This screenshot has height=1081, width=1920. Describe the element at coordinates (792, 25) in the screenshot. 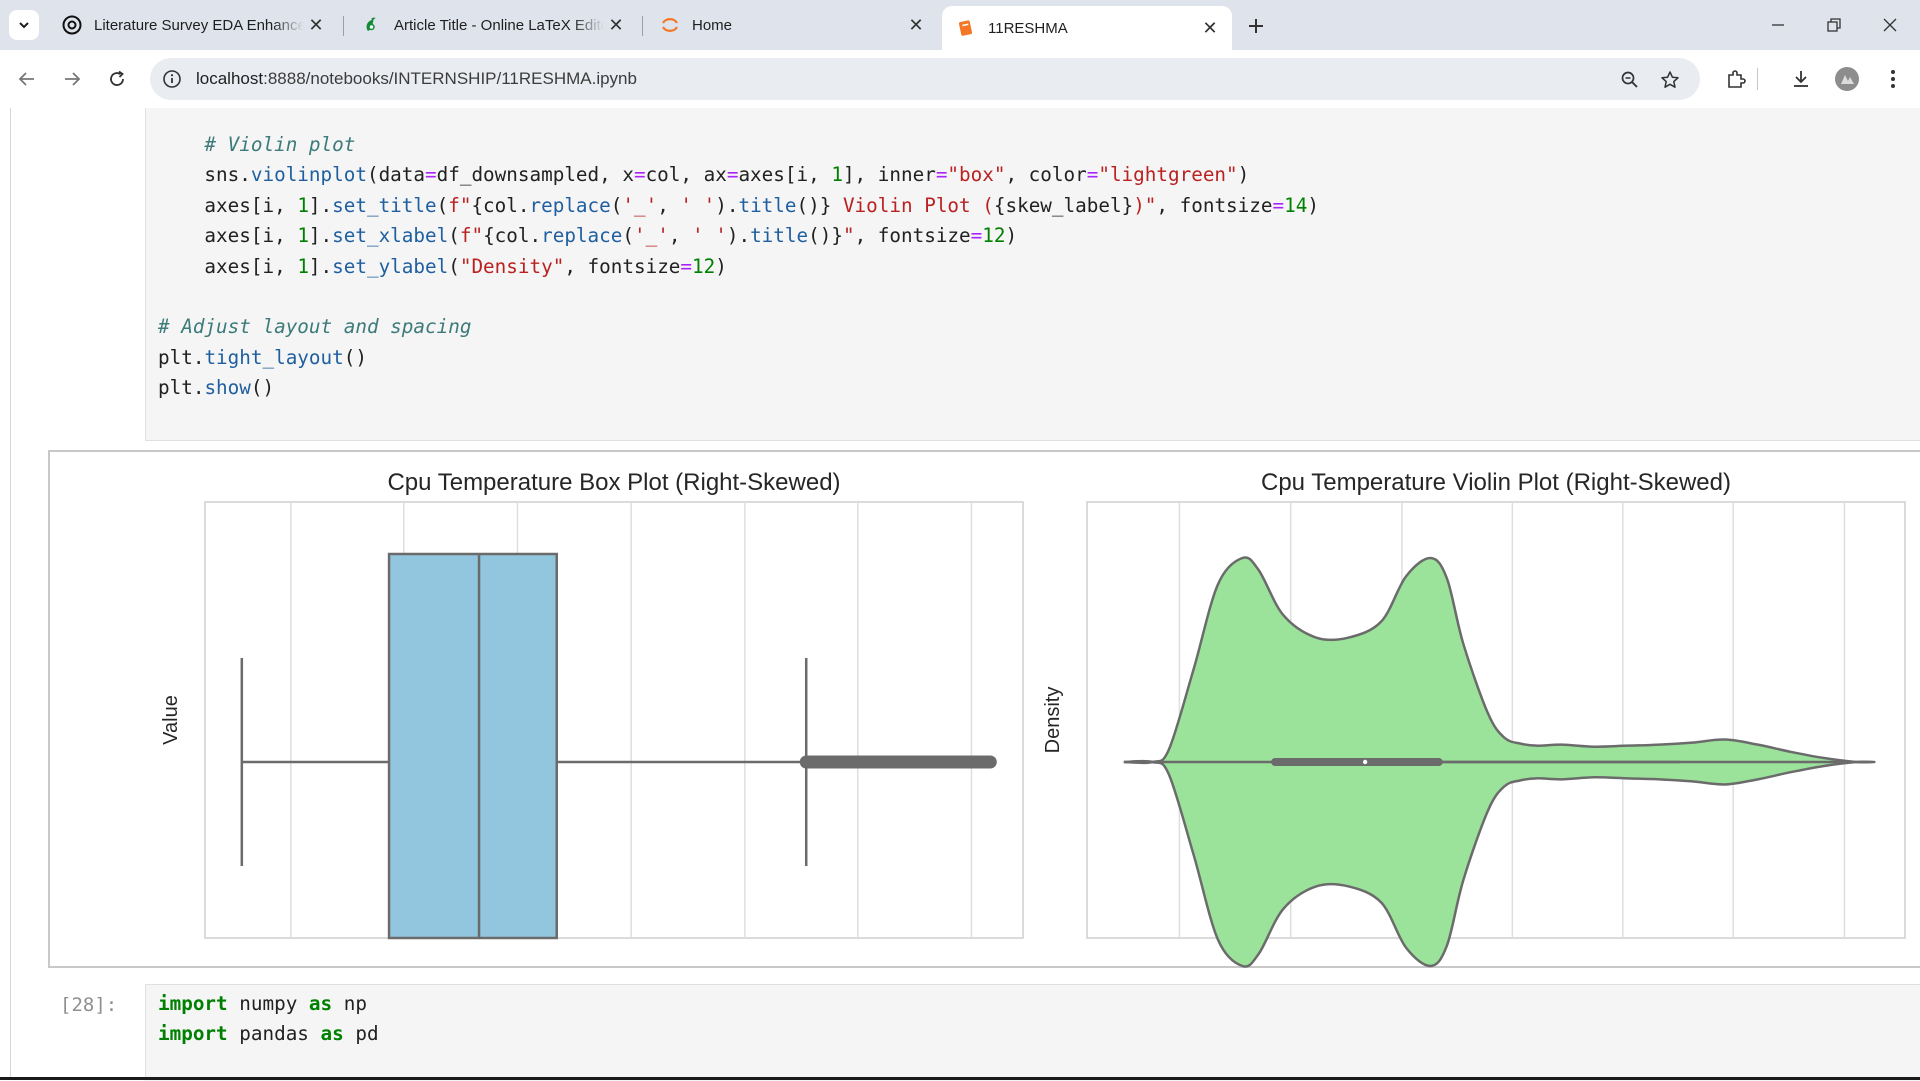

I see `tab-jupyter-home: Home ✕` at that location.